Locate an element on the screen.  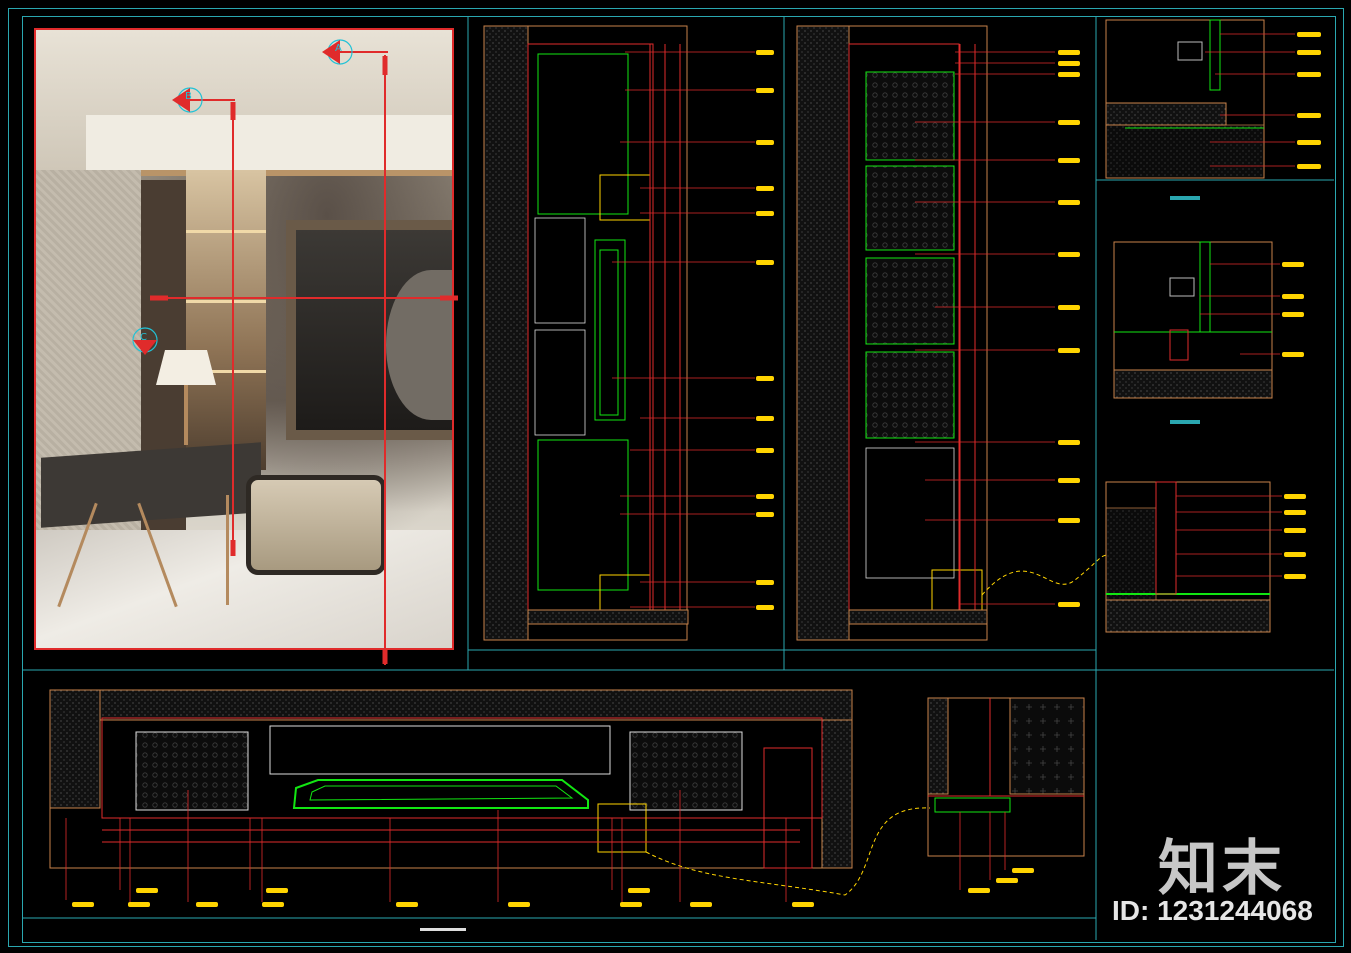
elevation-b is located at coordinates (892, 333).